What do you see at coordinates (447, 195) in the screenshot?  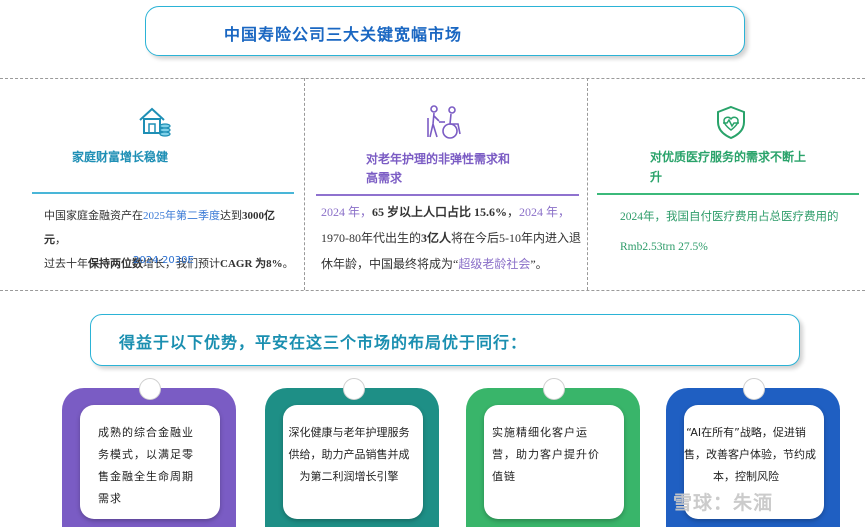 I see `market-2-rule` at bounding box center [447, 195].